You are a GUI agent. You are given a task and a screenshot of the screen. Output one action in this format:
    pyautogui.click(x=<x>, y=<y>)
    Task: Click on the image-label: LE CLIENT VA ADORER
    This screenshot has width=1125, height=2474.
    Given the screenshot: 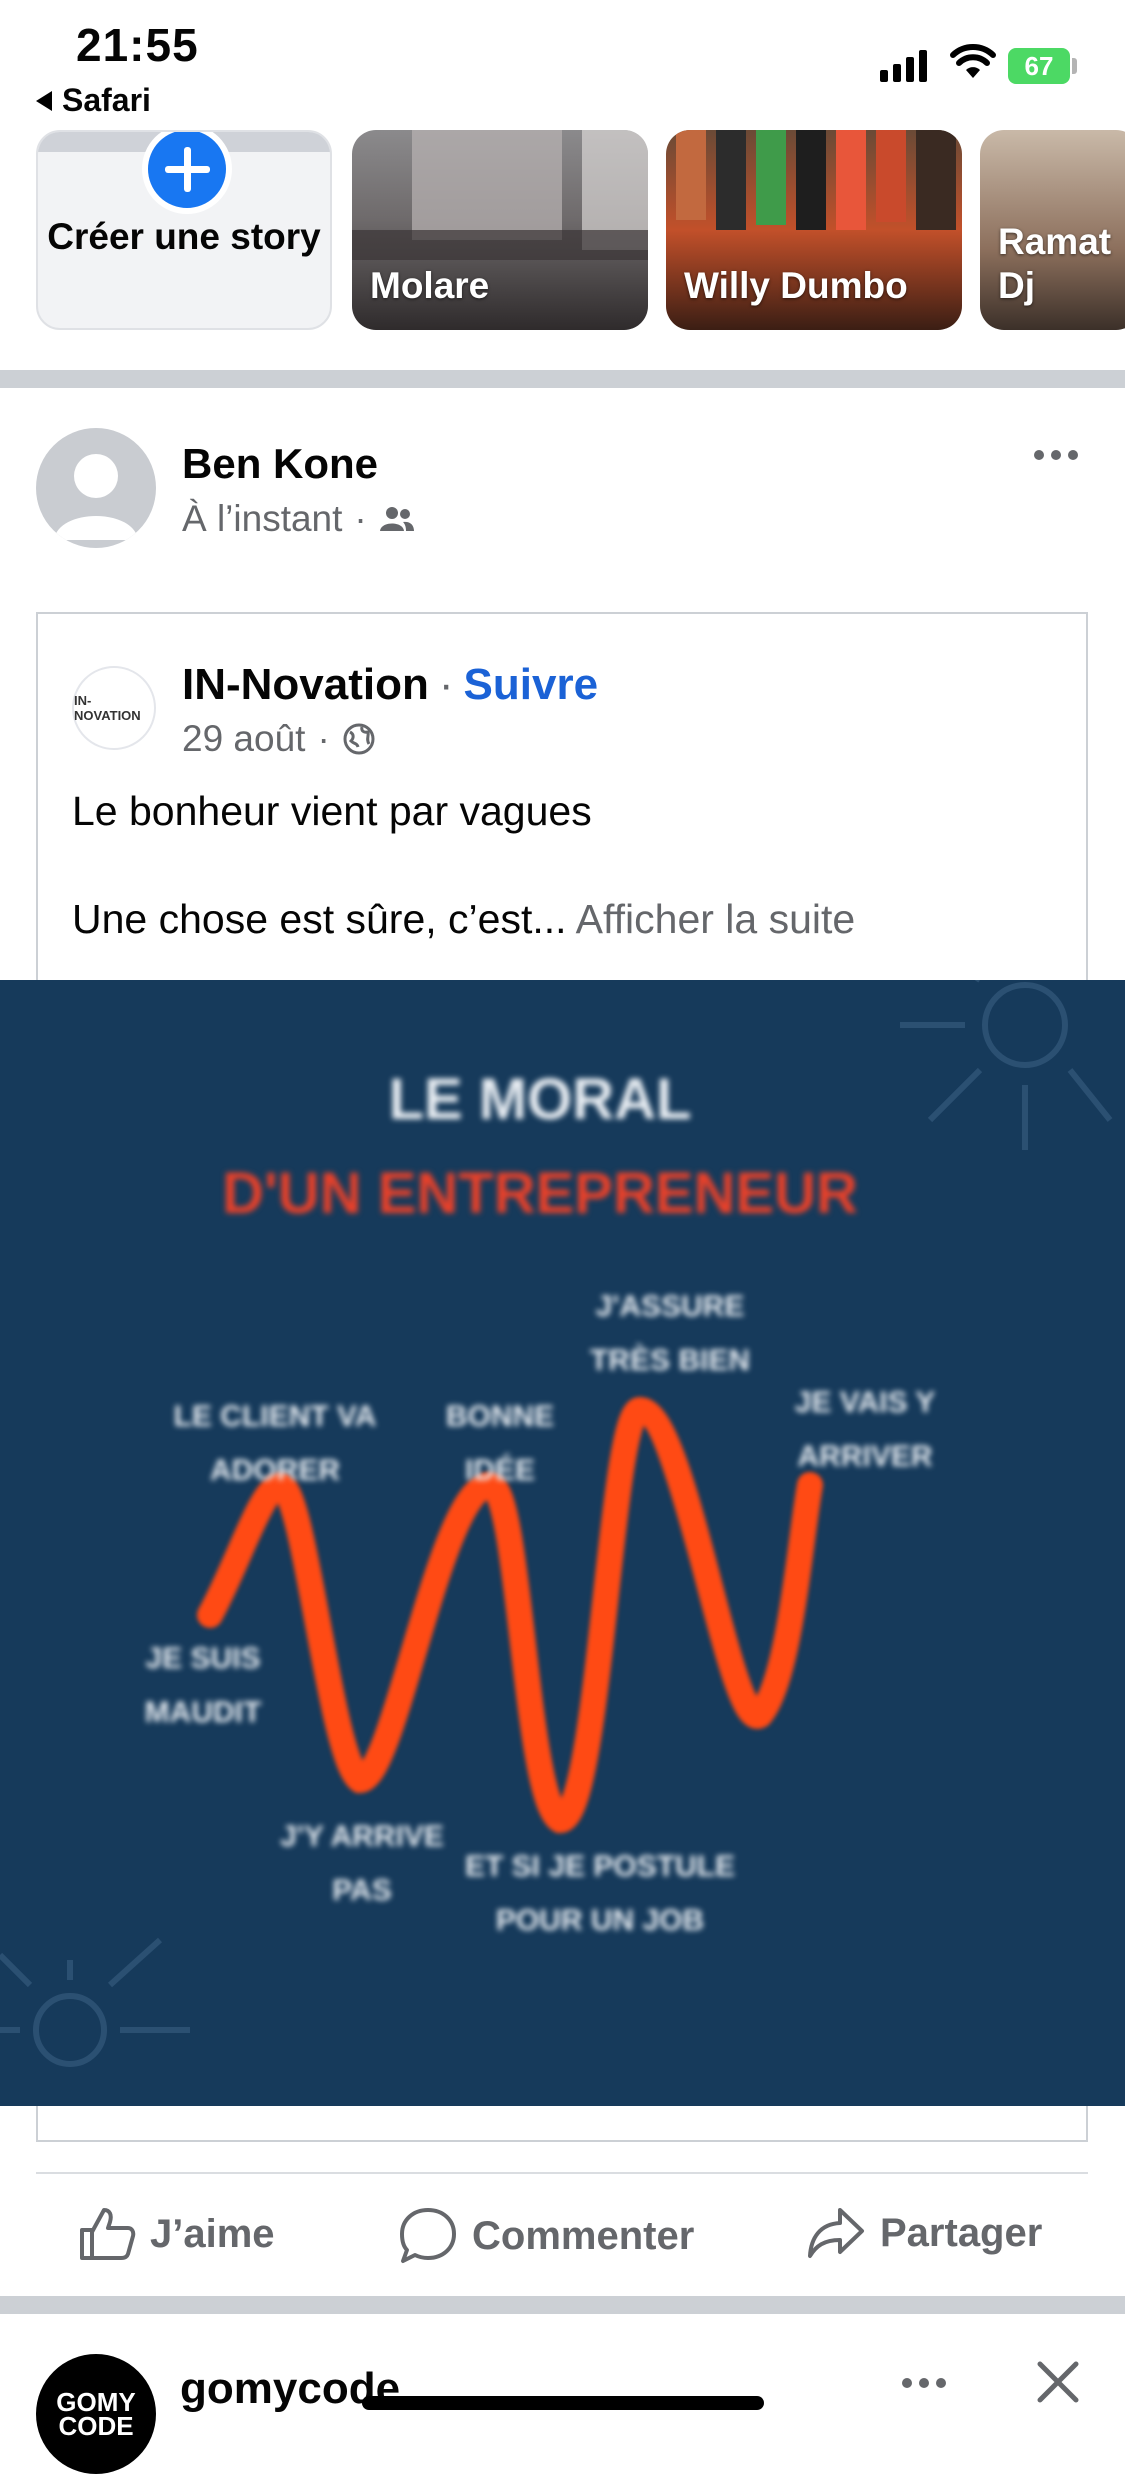 What is the action you would take?
    pyautogui.click(x=275, y=1443)
    